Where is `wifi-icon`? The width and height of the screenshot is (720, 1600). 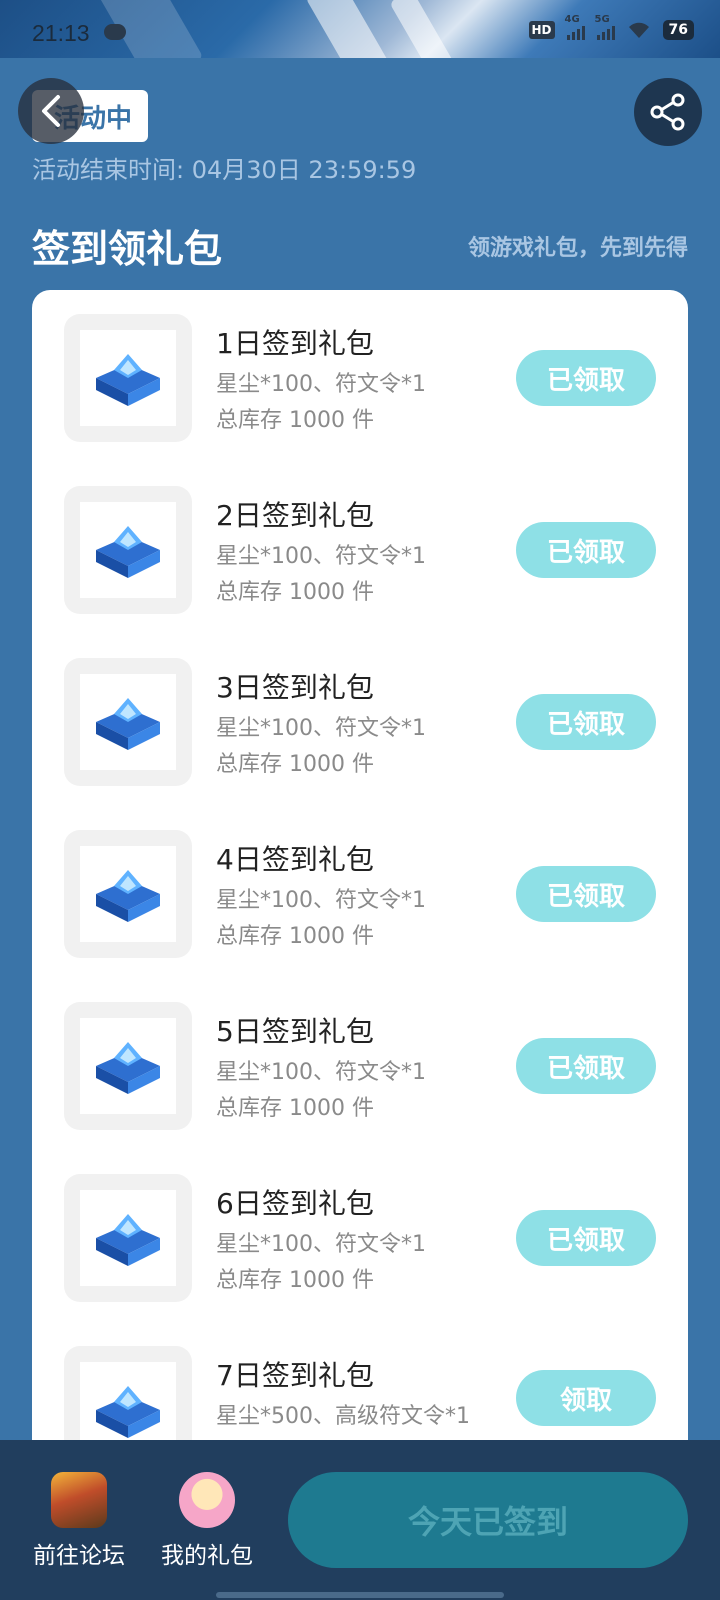
wifi-icon is located at coordinates (638, 30).